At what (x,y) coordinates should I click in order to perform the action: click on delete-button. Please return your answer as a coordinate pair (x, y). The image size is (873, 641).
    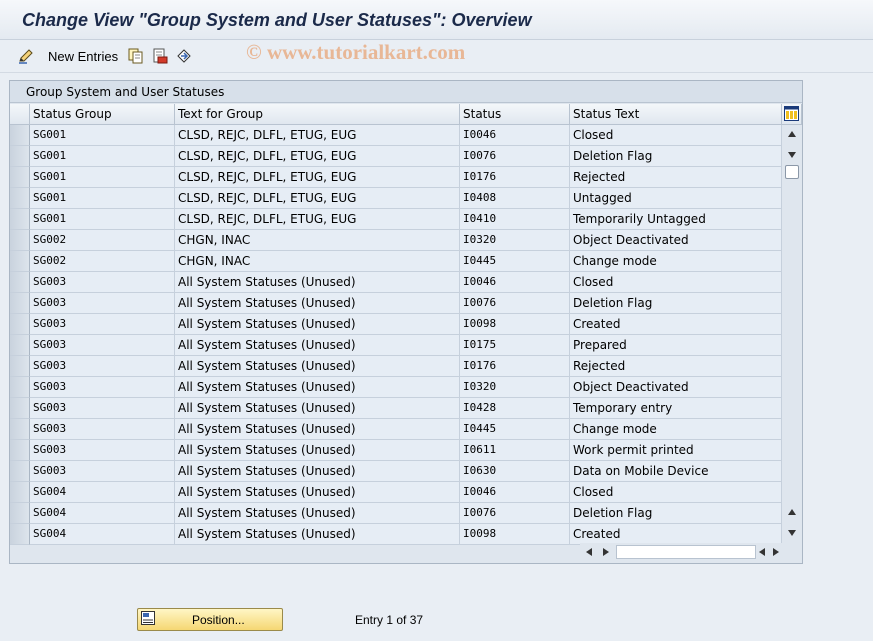
    Looking at the image, I should click on (160, 56).